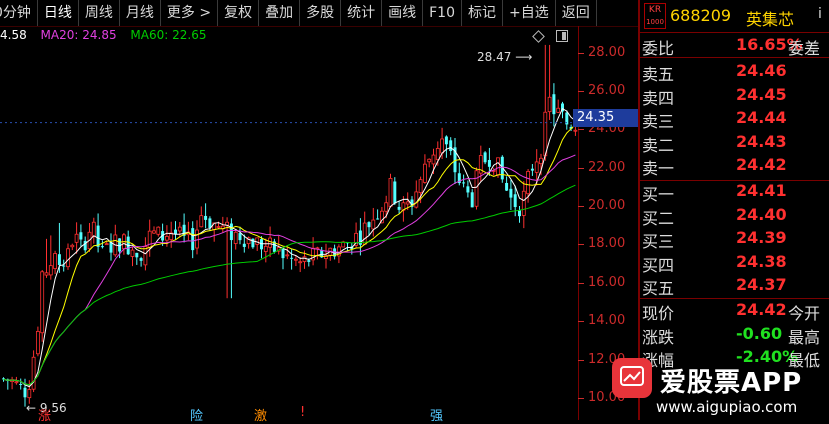 This screenshot has width=829, height=424. Describe the element at coordinates (19, 13) in the screenshot. I see `toolbar-item: 0分钟` at that location.